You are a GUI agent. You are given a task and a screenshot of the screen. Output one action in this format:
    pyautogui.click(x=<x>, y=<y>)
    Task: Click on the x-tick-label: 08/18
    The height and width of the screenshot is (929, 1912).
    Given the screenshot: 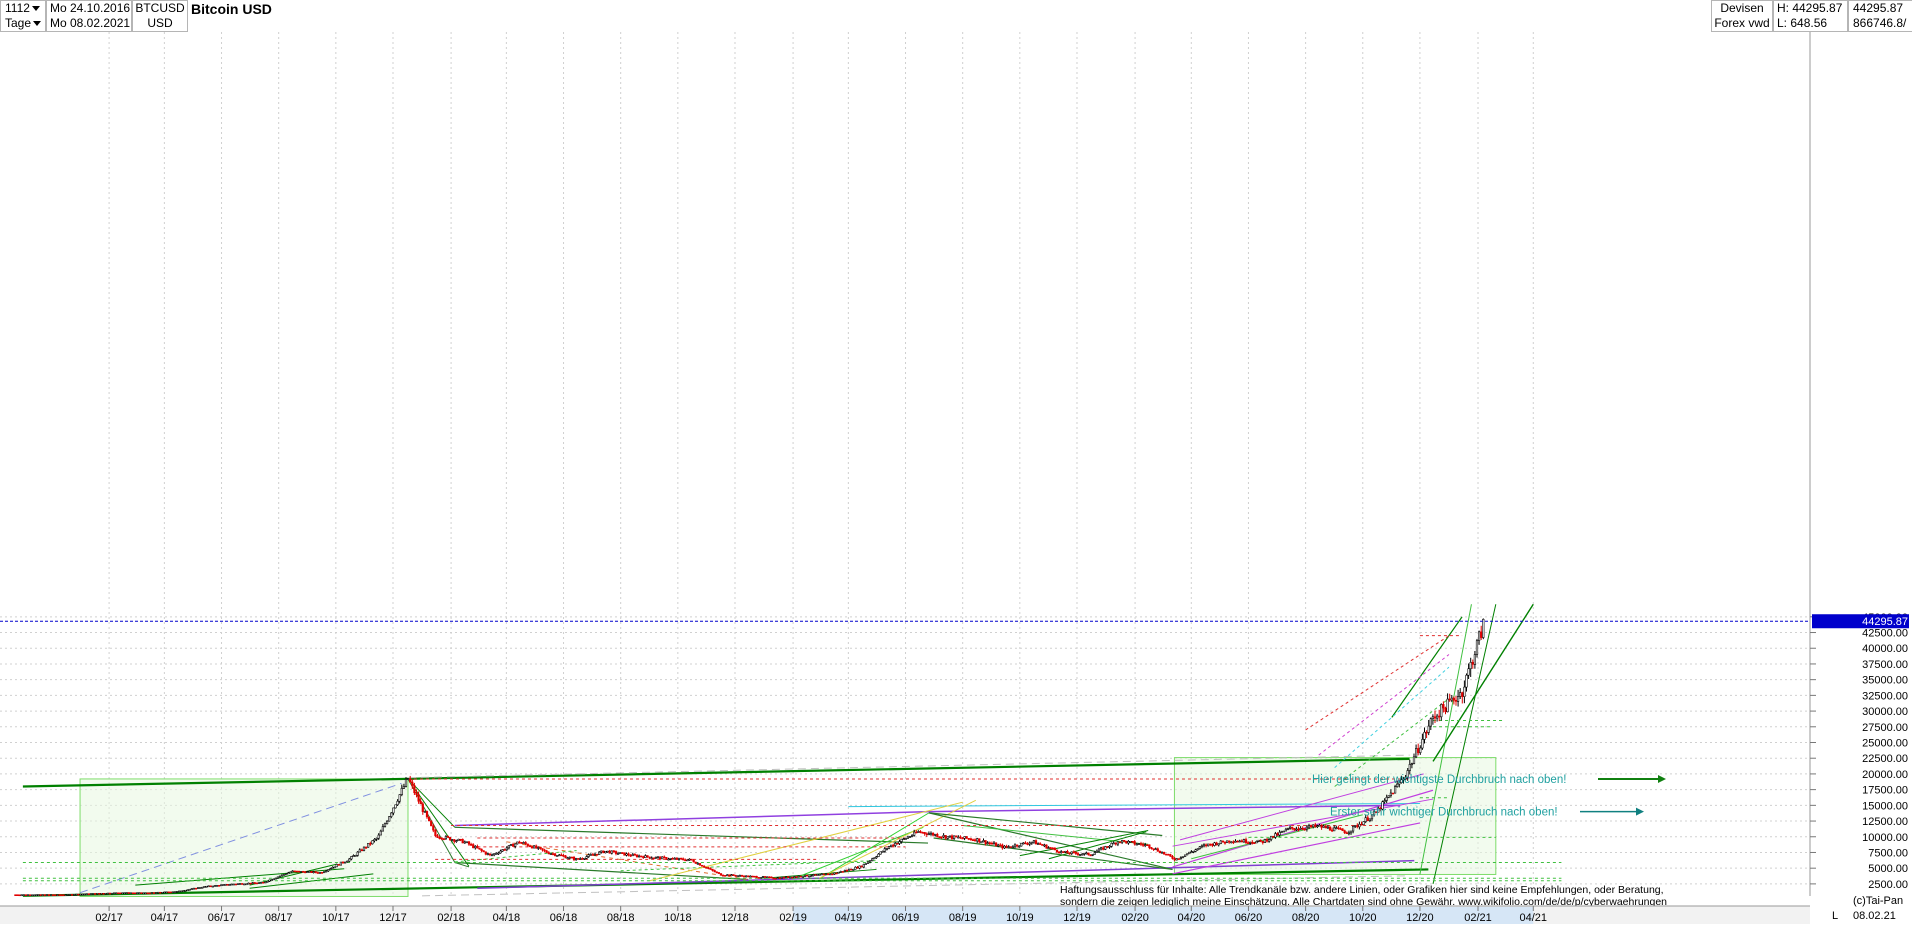 What is the action you would take?
    pyautogui.click(x=621, y=918)
    